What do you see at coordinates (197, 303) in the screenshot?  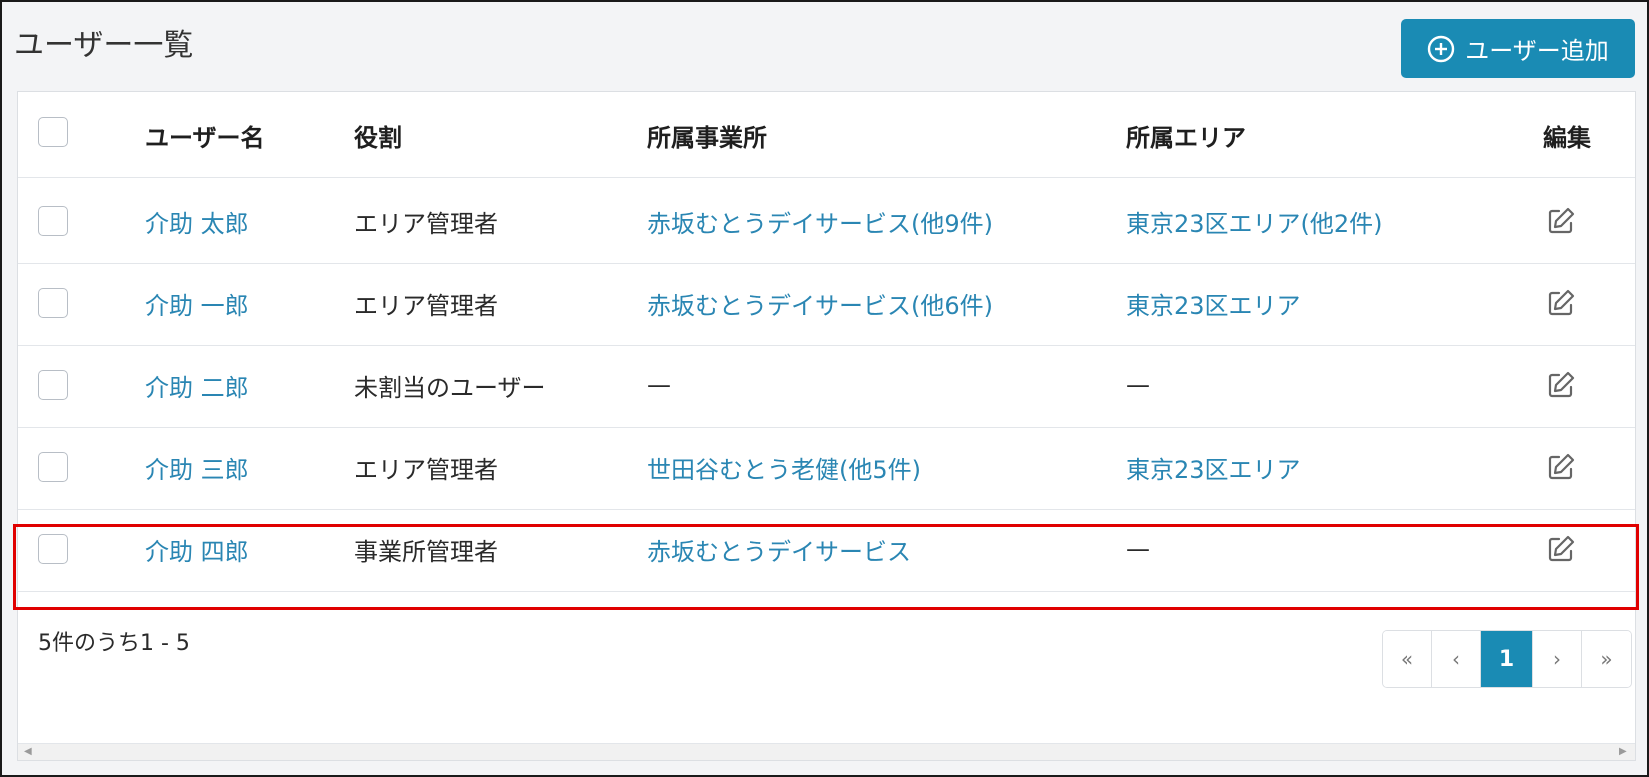 I see `user-name-link: 介助 一郎` at bounding box center [197, 303].